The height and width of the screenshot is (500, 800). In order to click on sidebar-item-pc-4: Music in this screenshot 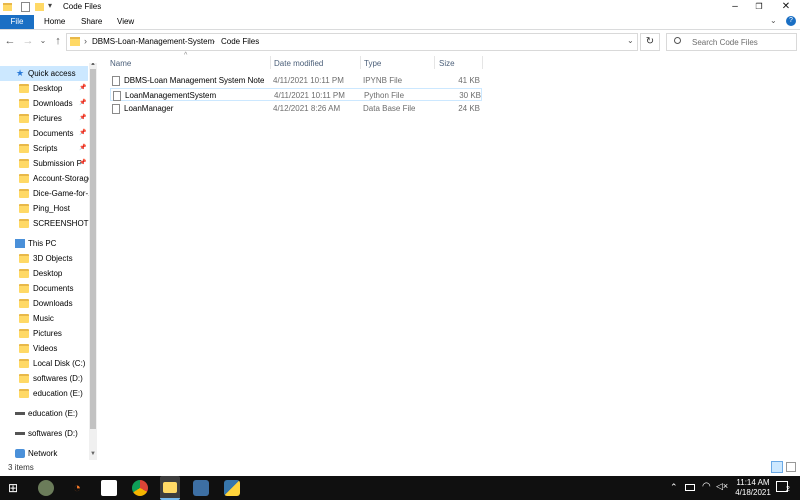, I will do `click(50, 318)`.